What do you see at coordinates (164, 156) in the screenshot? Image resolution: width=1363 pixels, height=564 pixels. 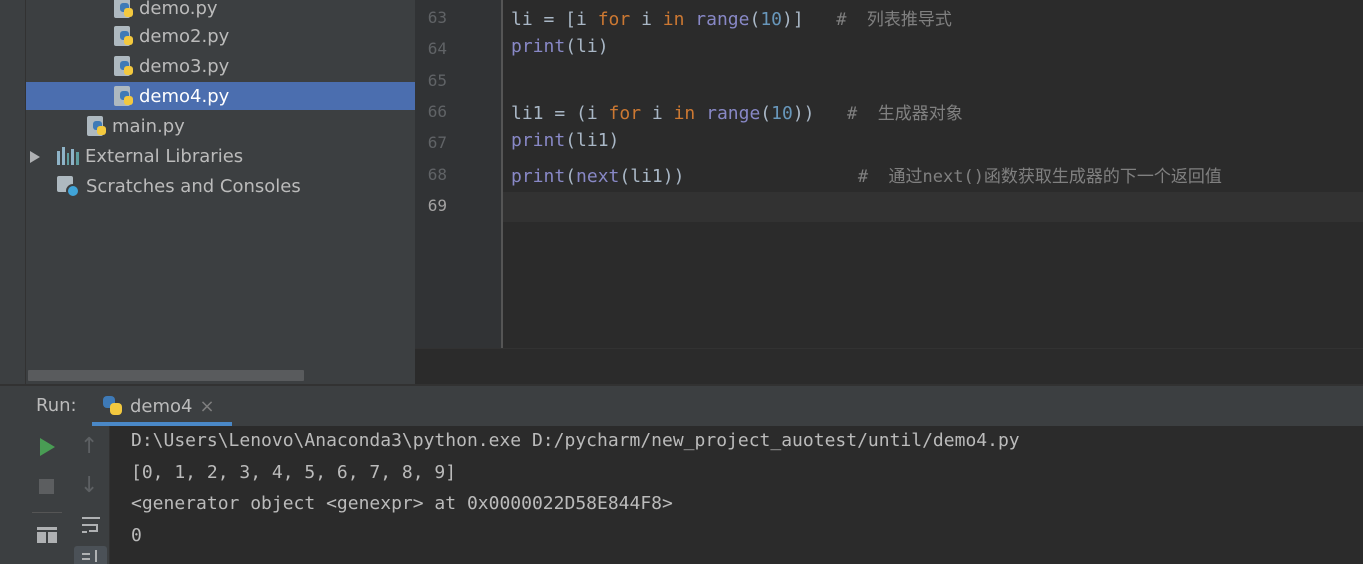 I see `tree-item-label: External Libraries` at bounding box center [164, 156].